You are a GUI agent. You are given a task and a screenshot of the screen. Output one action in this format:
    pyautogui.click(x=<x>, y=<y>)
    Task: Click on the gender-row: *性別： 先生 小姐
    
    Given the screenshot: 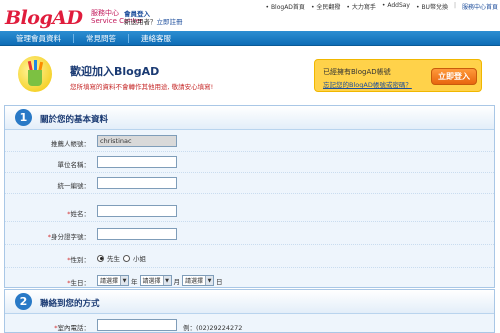 What is the action you would take?
    pyautogui.click(x=249, y=258)
    